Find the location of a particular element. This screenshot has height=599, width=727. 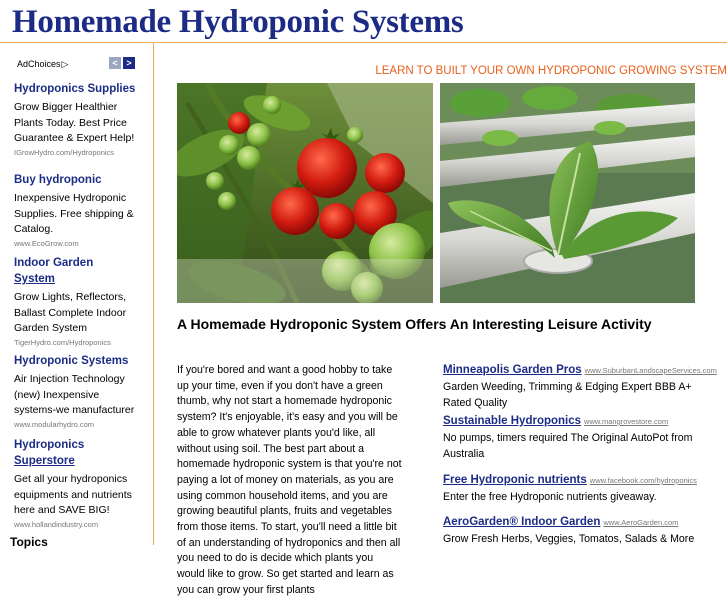

chevron-right-icon: > is located at coordinates (129, 63).